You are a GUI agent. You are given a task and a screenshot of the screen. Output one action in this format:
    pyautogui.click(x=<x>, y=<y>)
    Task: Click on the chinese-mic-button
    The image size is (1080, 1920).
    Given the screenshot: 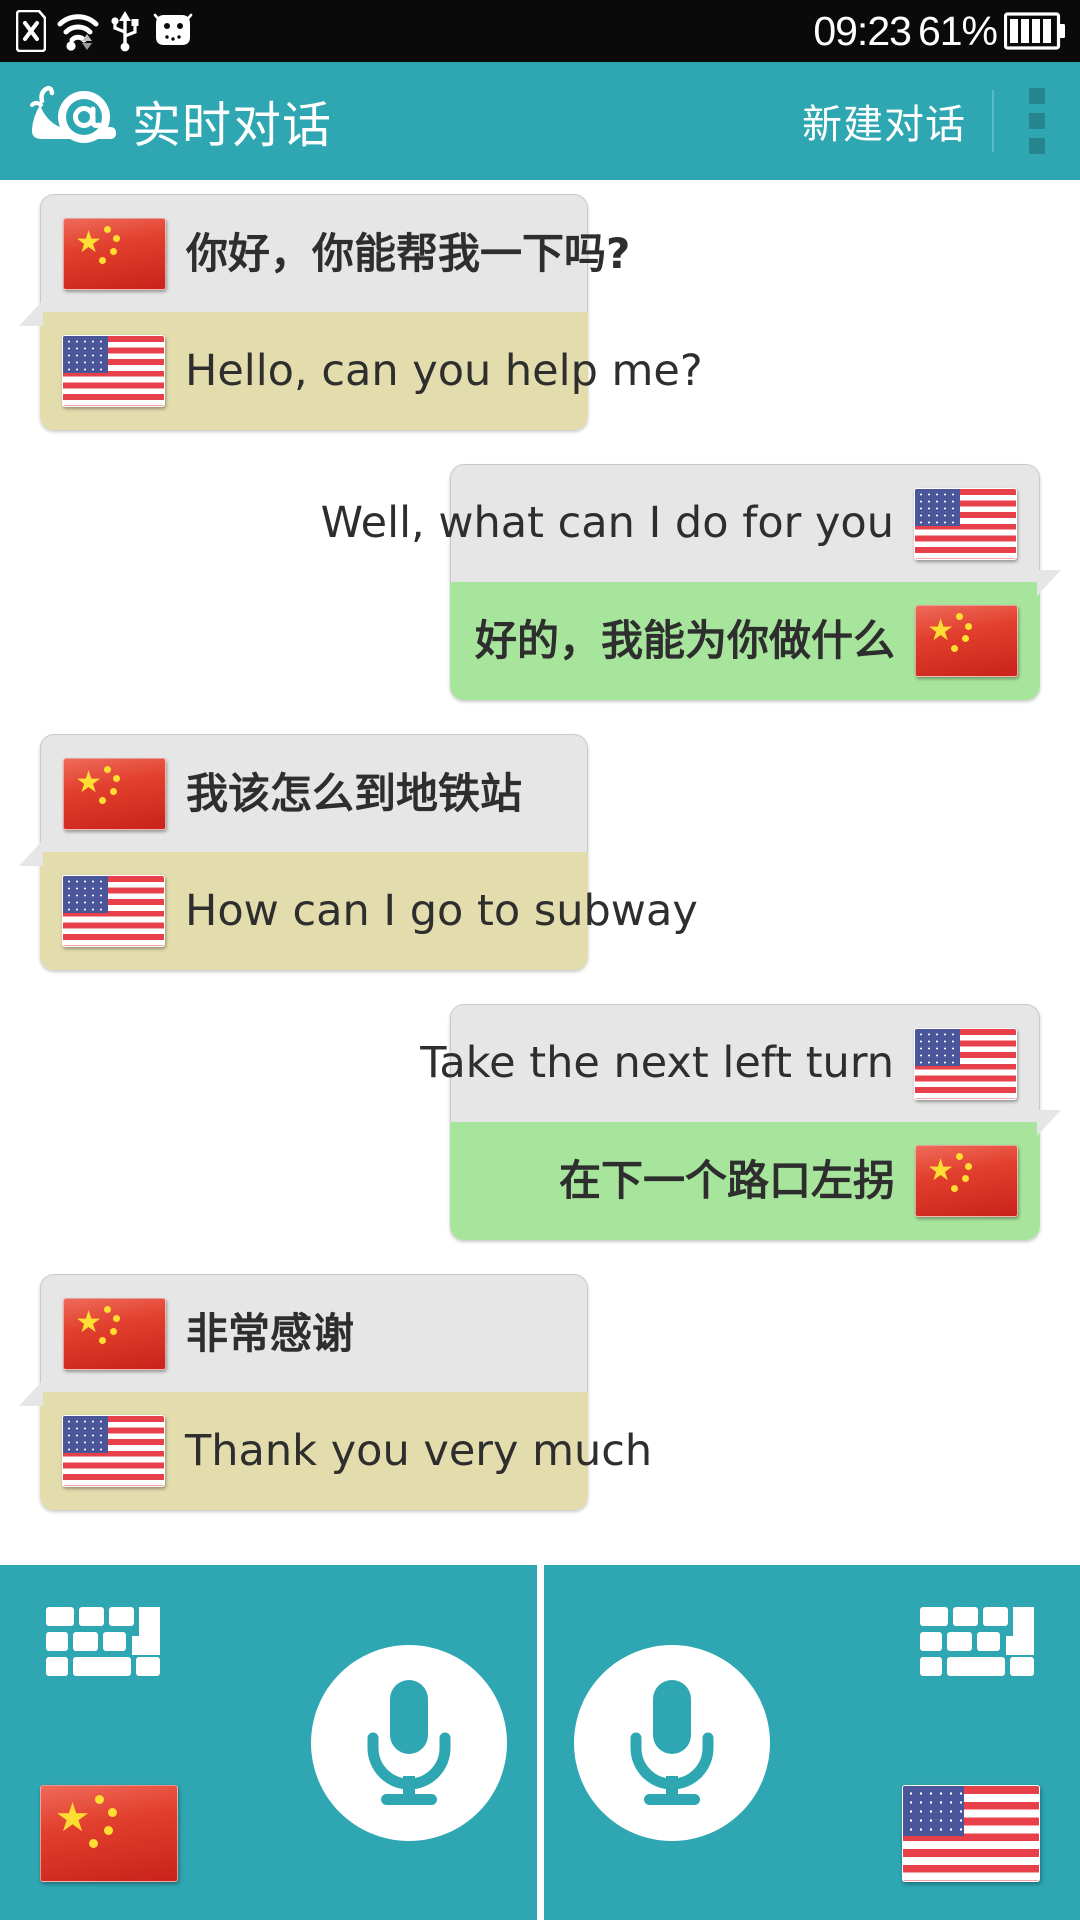 What is the action you would take?
    pyautogui.click(x=408, y=1743)
    